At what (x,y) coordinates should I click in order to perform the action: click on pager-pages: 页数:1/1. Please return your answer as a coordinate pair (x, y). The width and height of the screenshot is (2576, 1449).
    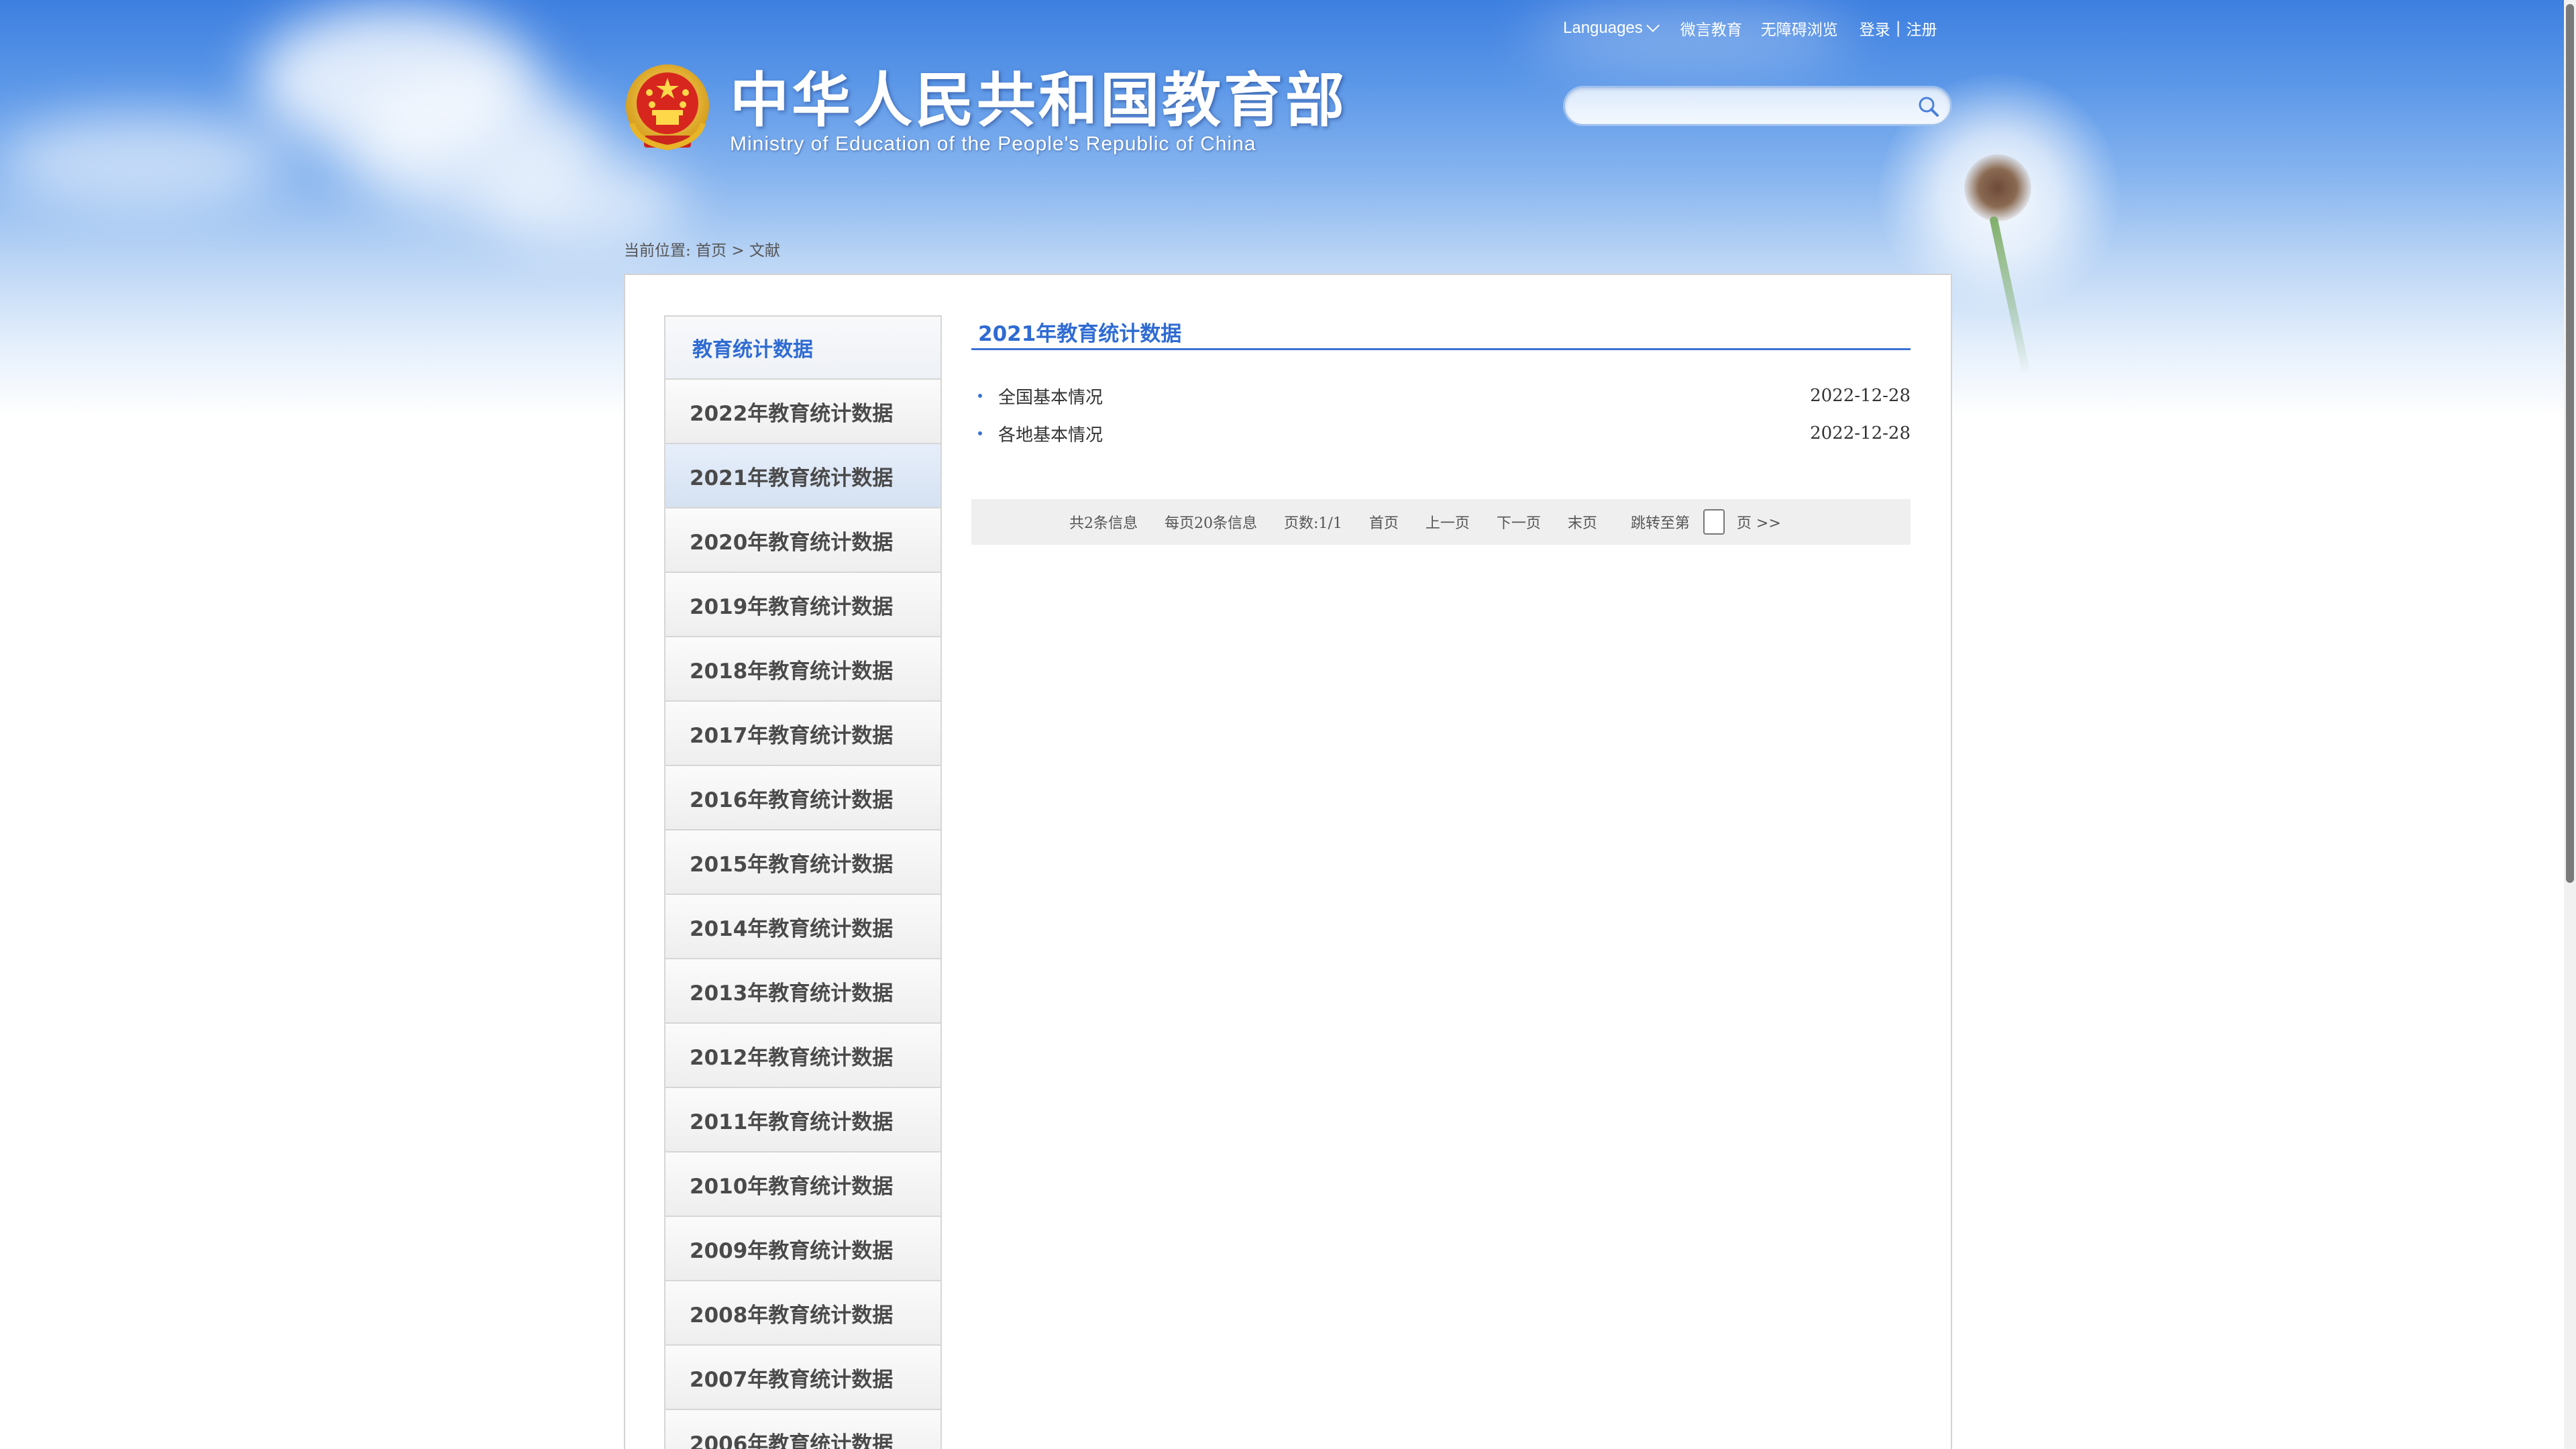
    Looking at the image, I should click on (1313, 523).